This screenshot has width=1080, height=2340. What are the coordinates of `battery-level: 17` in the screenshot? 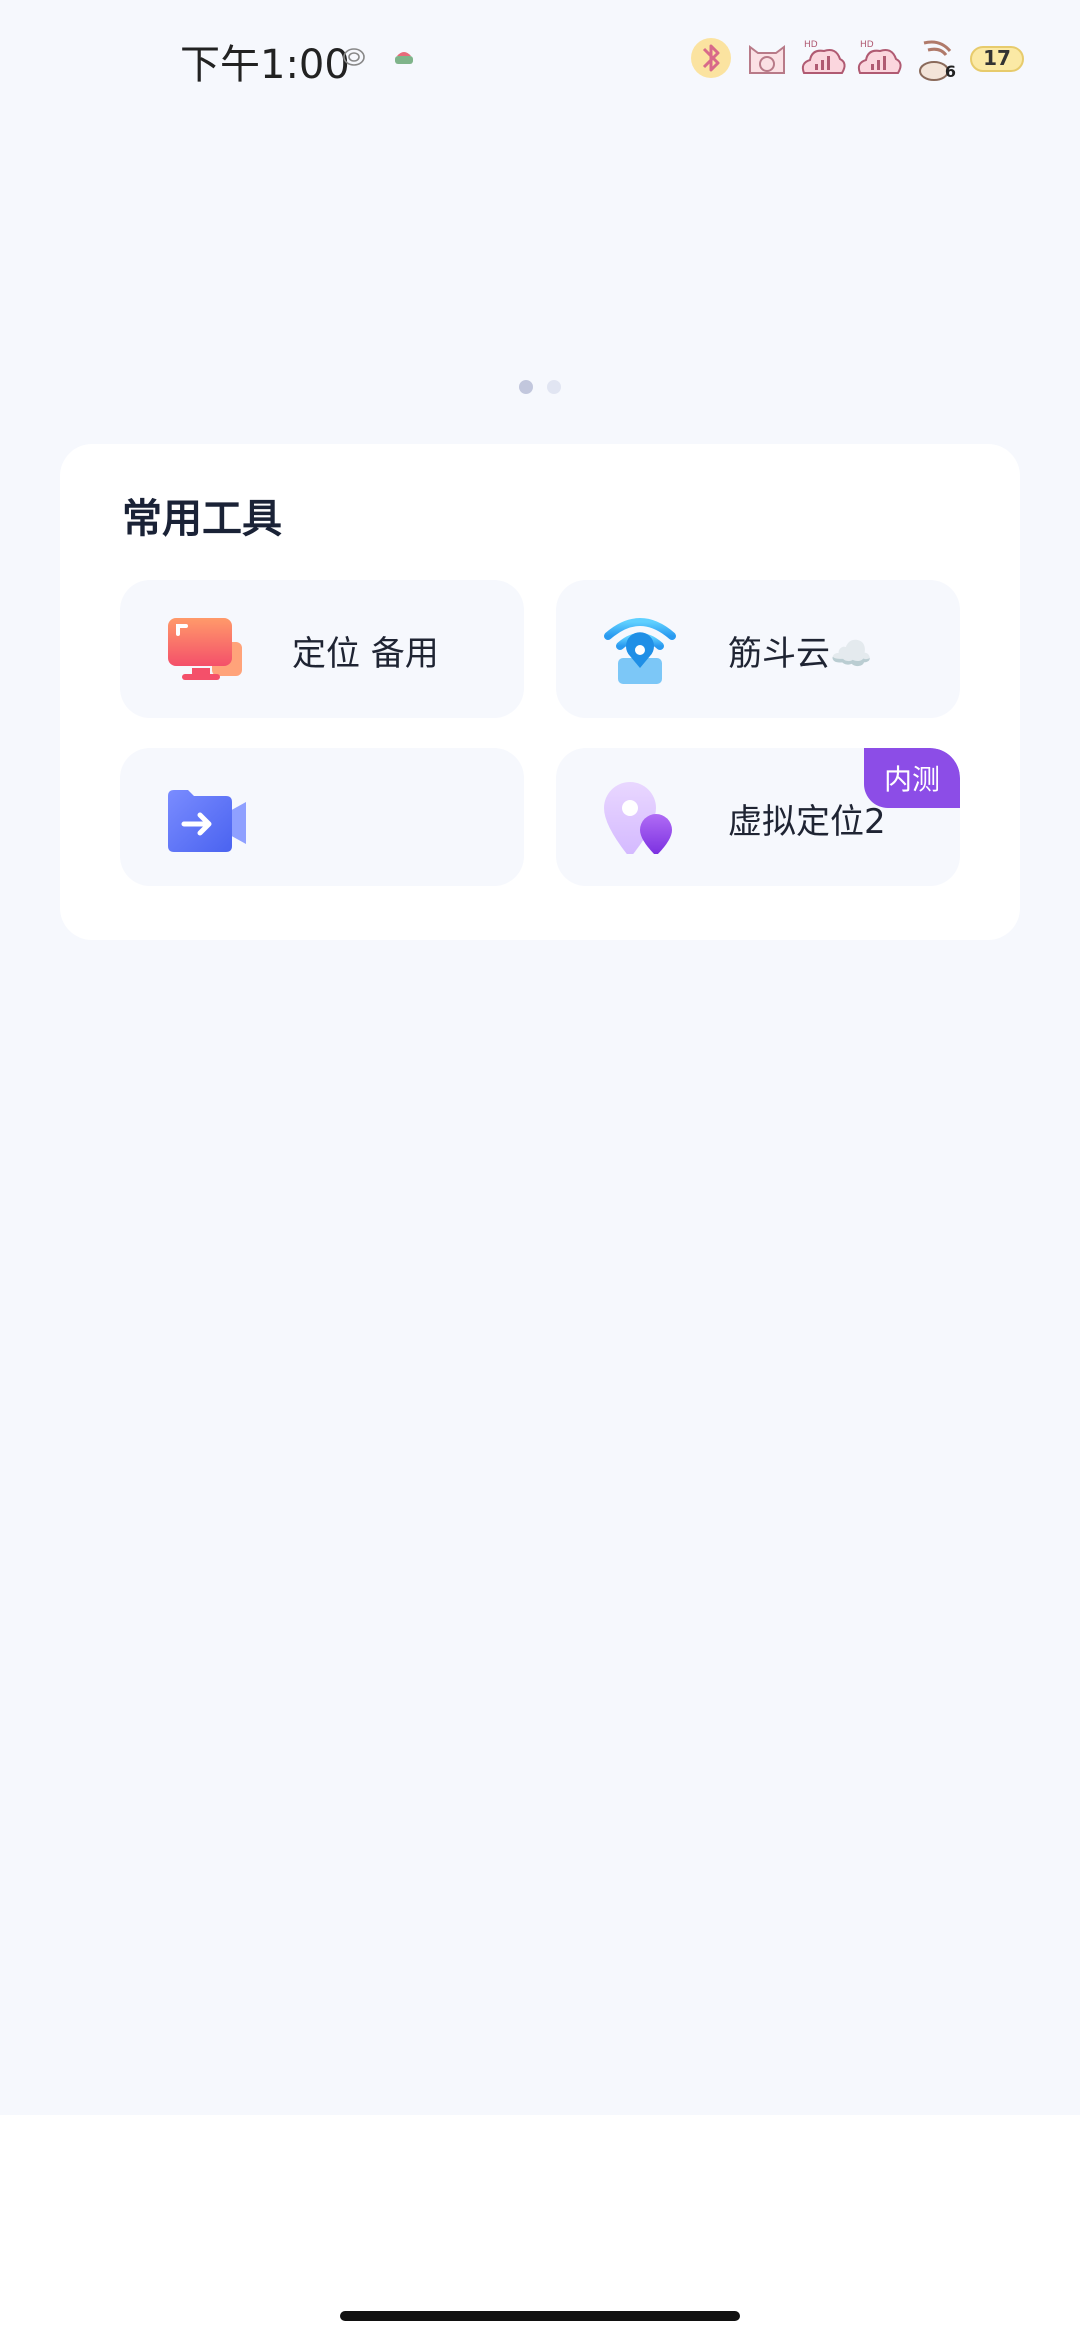 It's located at (997, 58).